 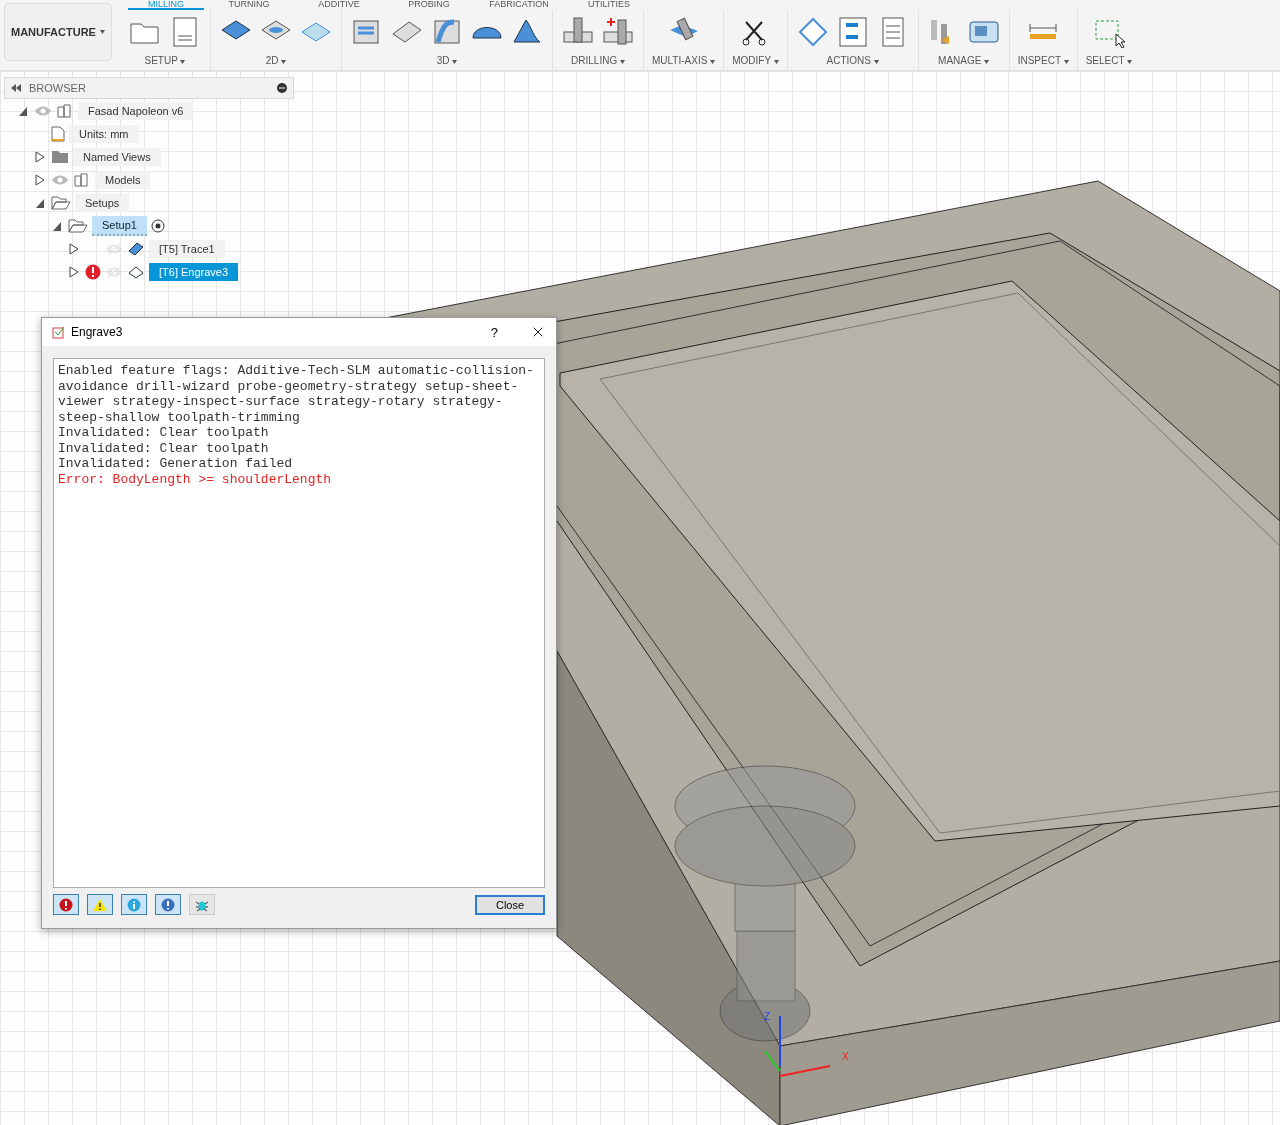 What do you see at coordinates (494, 332) in the screenshot?
I see `help-button: ?` at bounding box center [494, 332].